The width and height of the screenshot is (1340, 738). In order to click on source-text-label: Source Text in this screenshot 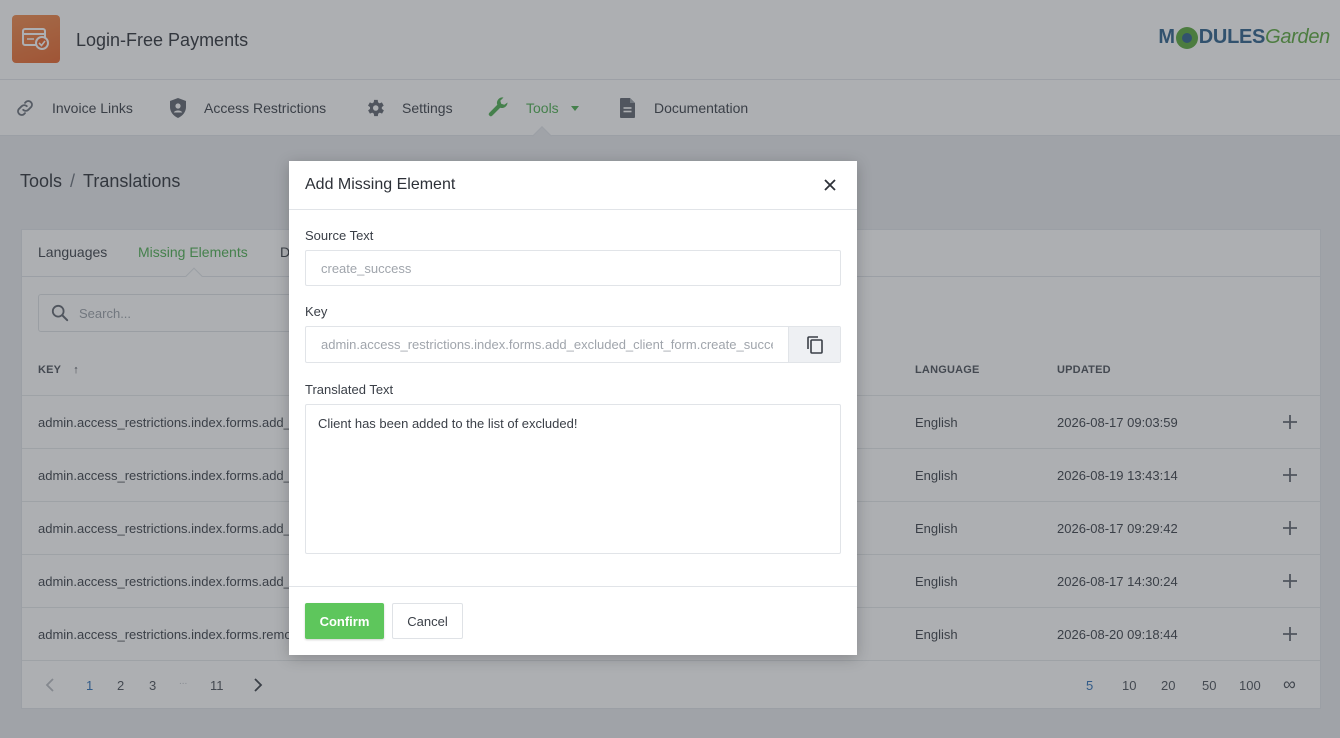, I will do `click(339, 235)`.